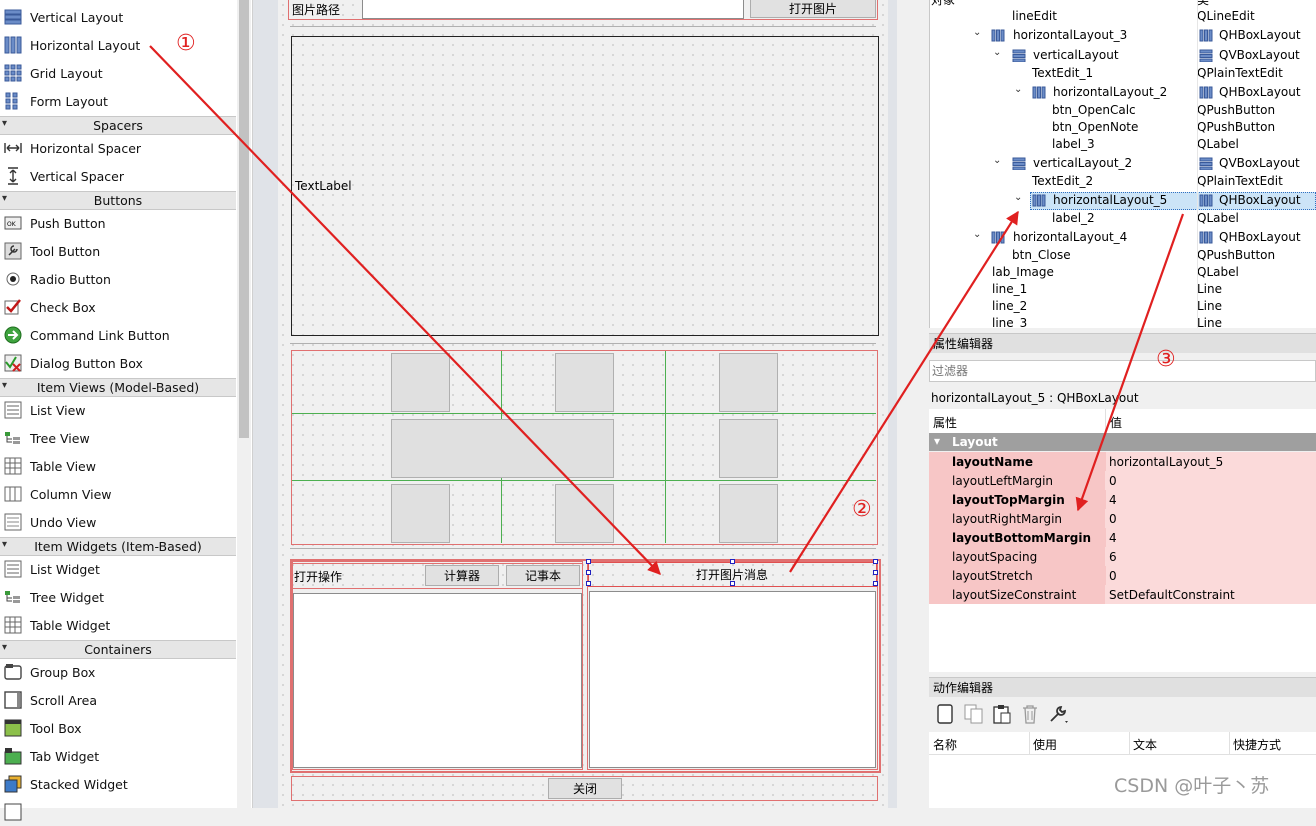  Describe the element at coordinates (118, 438) in the screenshot. I see `widget-tree-view: Tree View` at that location.